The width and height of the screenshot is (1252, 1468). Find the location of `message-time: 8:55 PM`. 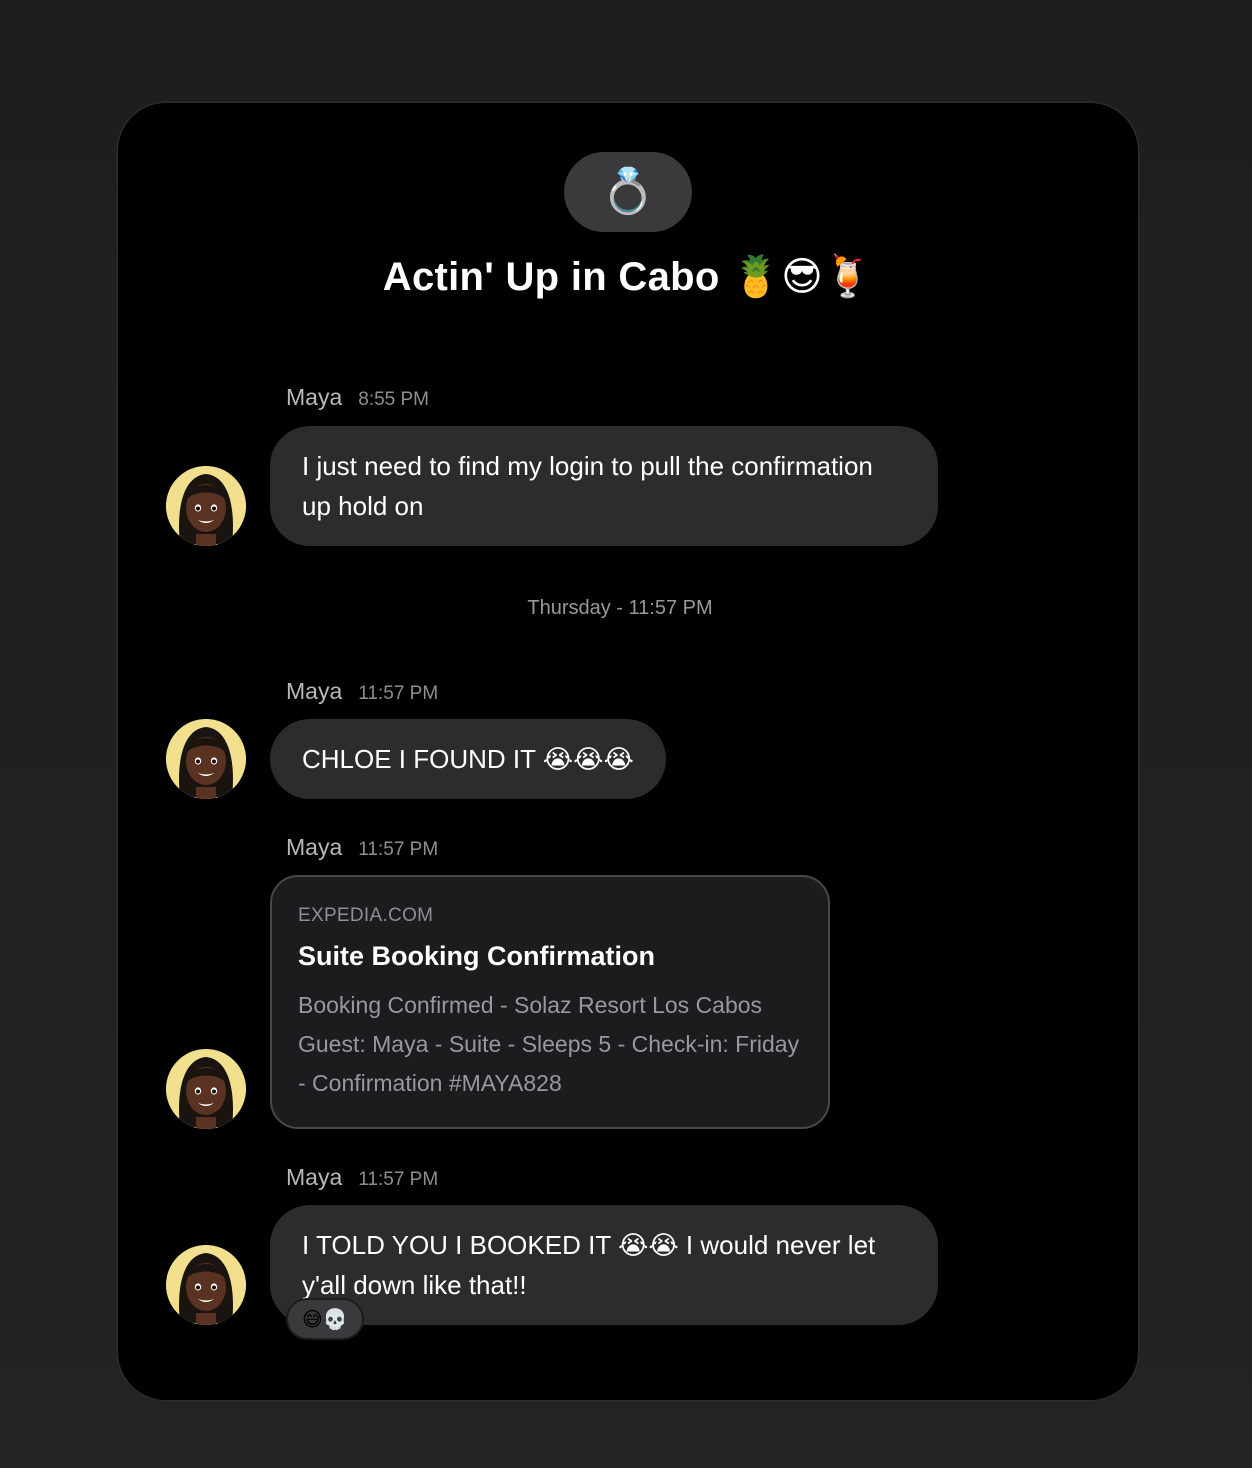

message-time: 8:55 PM is located at coordinates (394, 399).